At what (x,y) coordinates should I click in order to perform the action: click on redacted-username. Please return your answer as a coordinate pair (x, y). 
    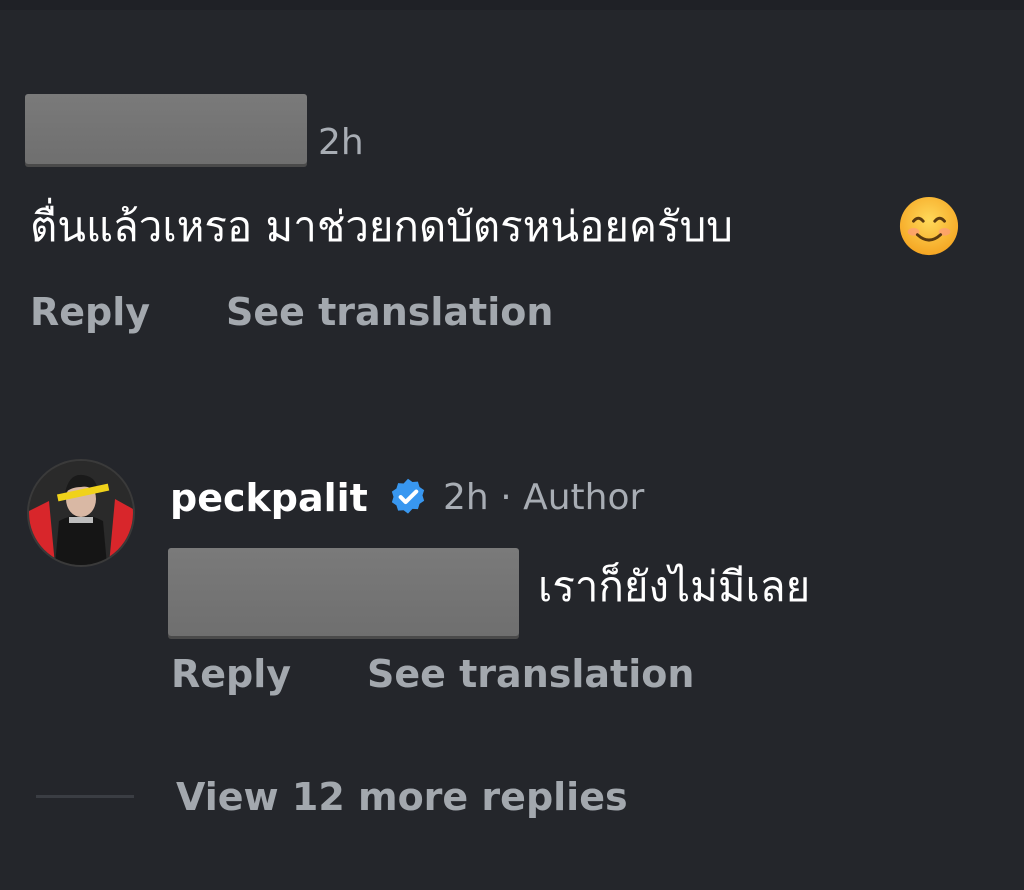
    Looking at the image, I should click on (166, 129).